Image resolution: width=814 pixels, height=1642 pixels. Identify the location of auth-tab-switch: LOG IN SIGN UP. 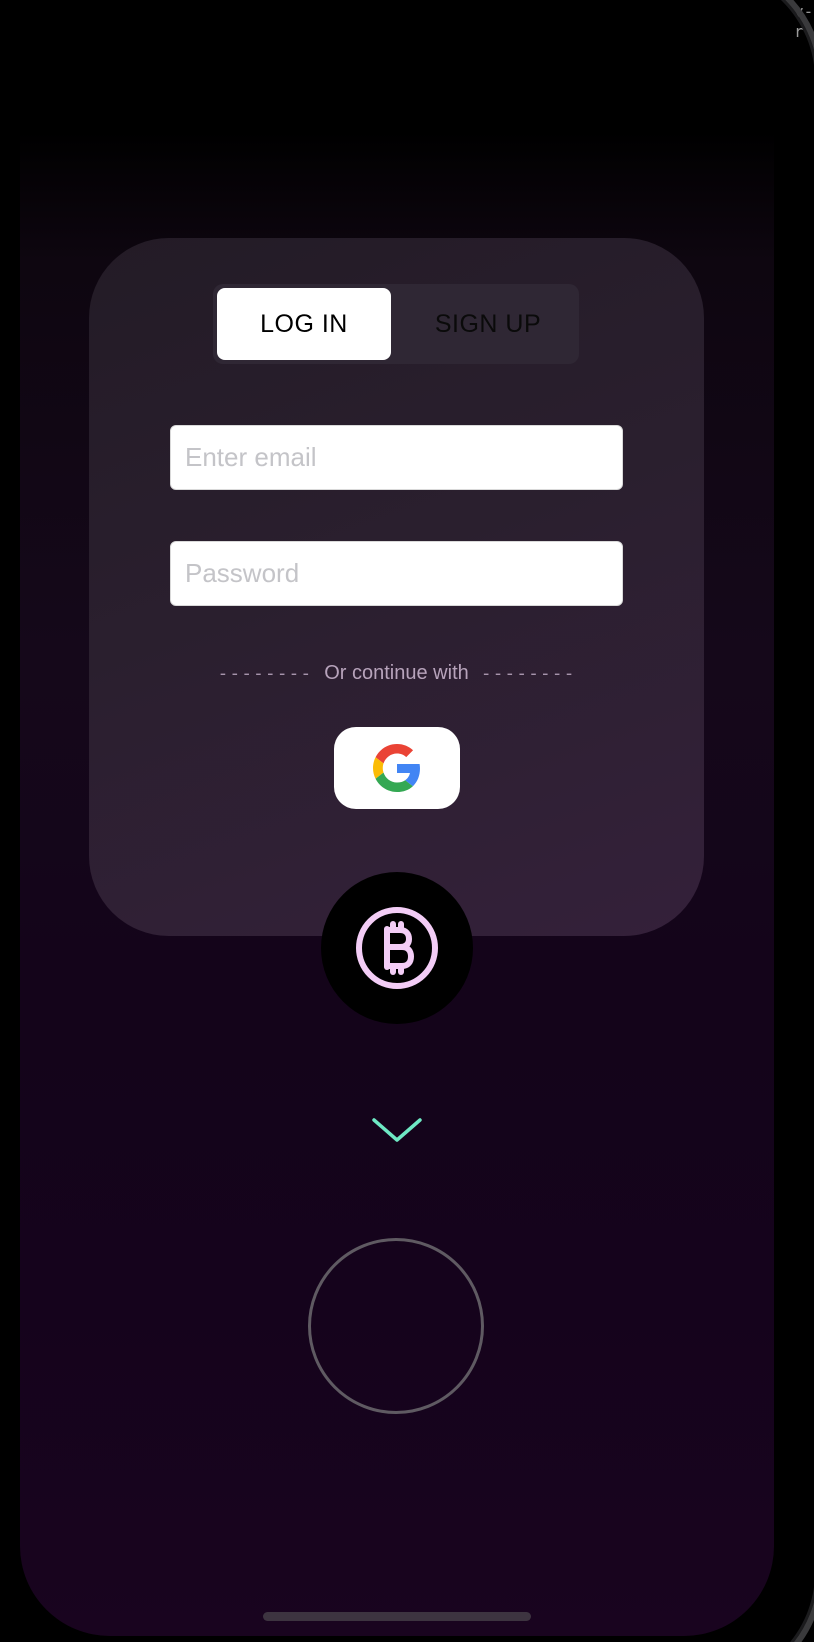
(396, 324).